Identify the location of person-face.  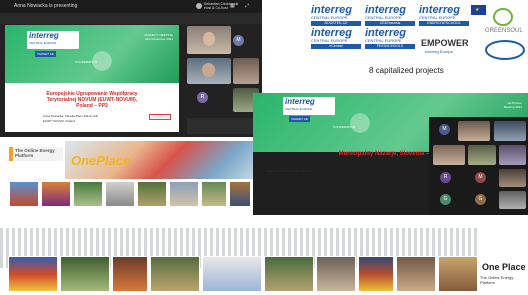
(209, 39).